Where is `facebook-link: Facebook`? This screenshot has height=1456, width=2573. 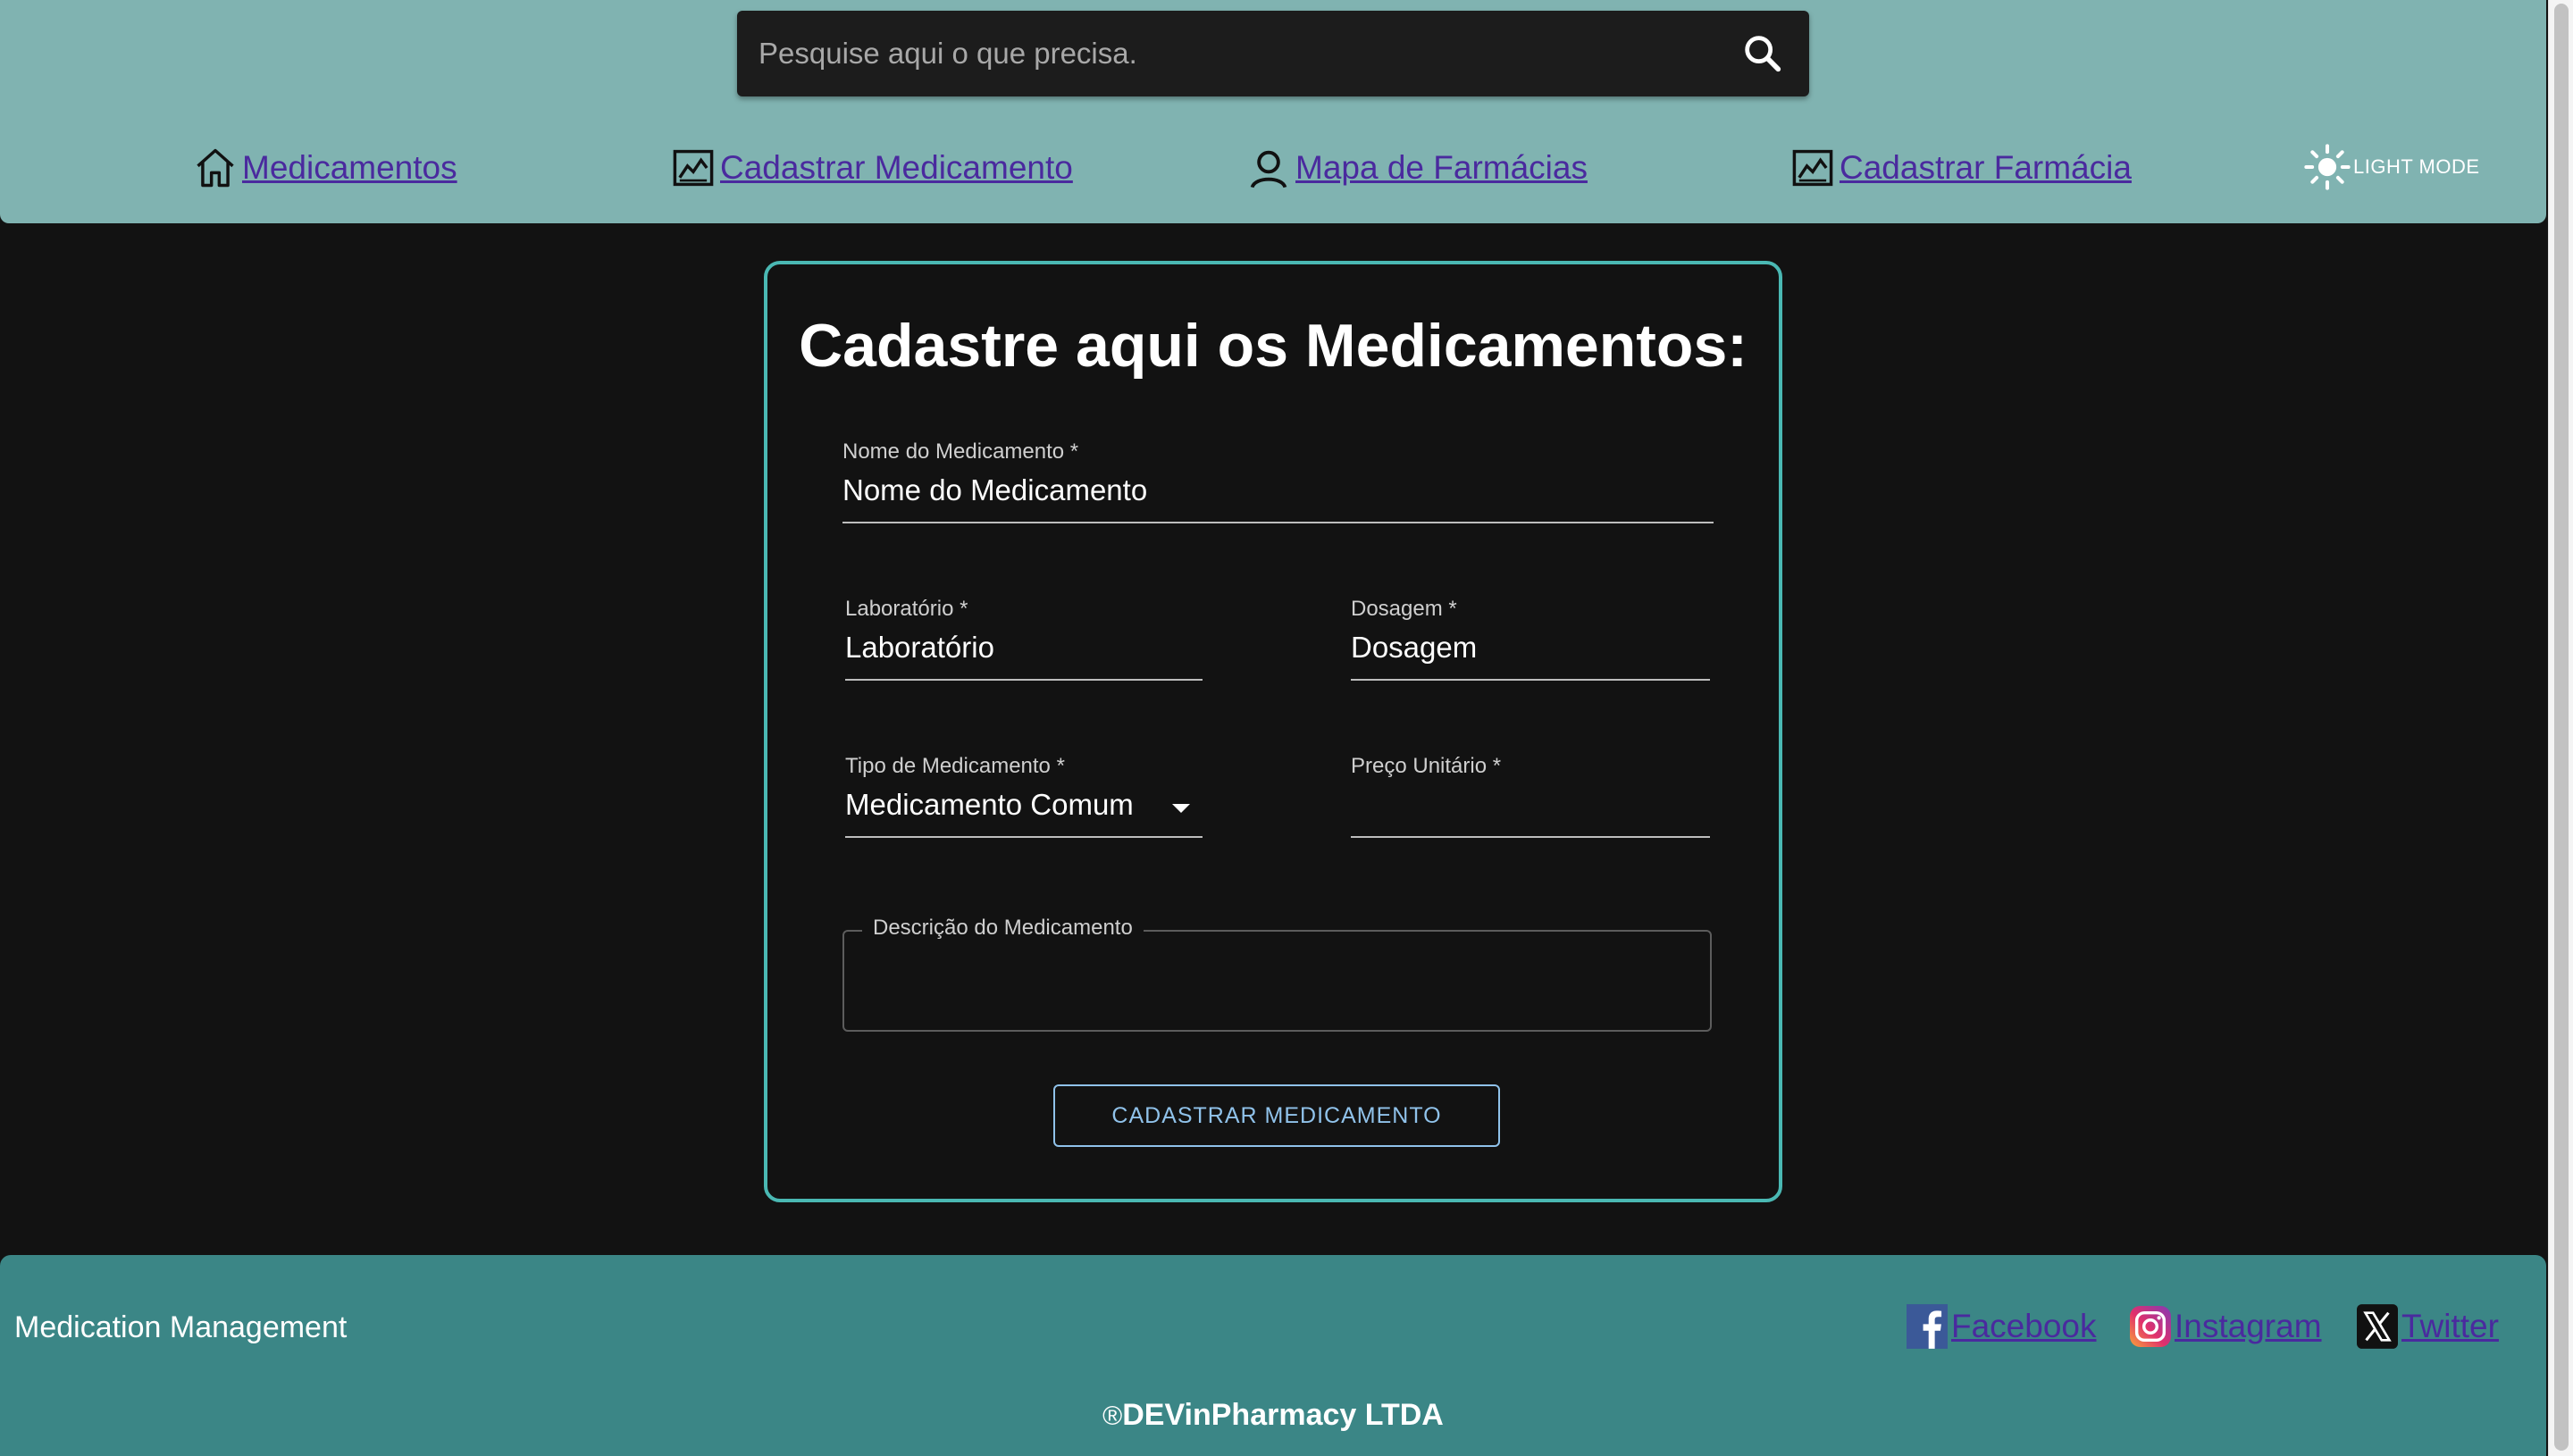
facebook-link: Facebook is located at coordinates (2024, 1326).